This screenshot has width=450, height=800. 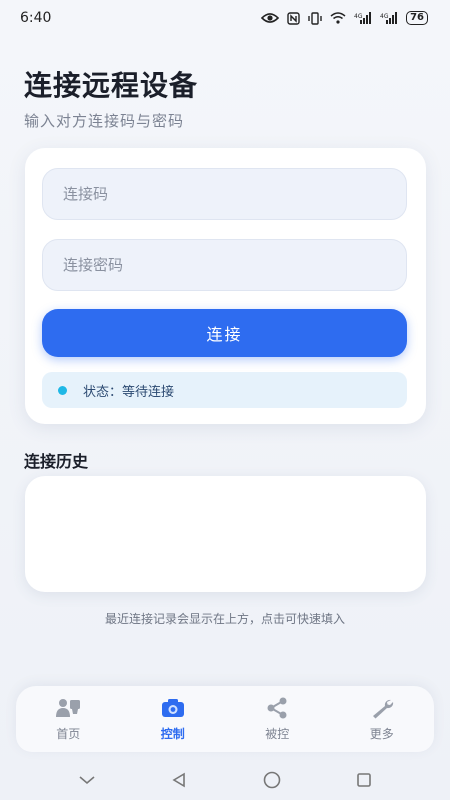 What do you see at coordinates (293, 18) in the screenshot?
I see `nfc-icon` at bounding box center [293, 18].